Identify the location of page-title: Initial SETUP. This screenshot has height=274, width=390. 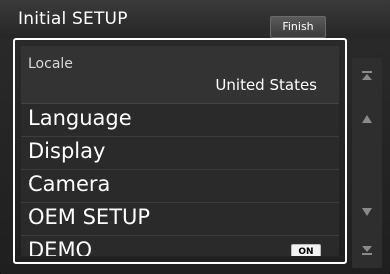
(73, 19).